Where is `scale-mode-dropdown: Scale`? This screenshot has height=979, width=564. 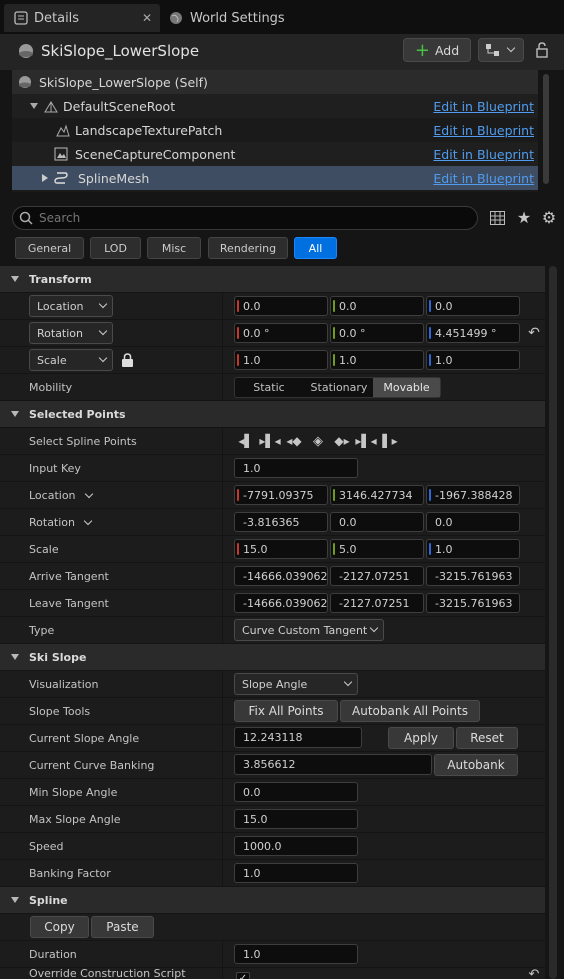
scale-mode-dropdown: Scale is located at coordinates (71, 360).